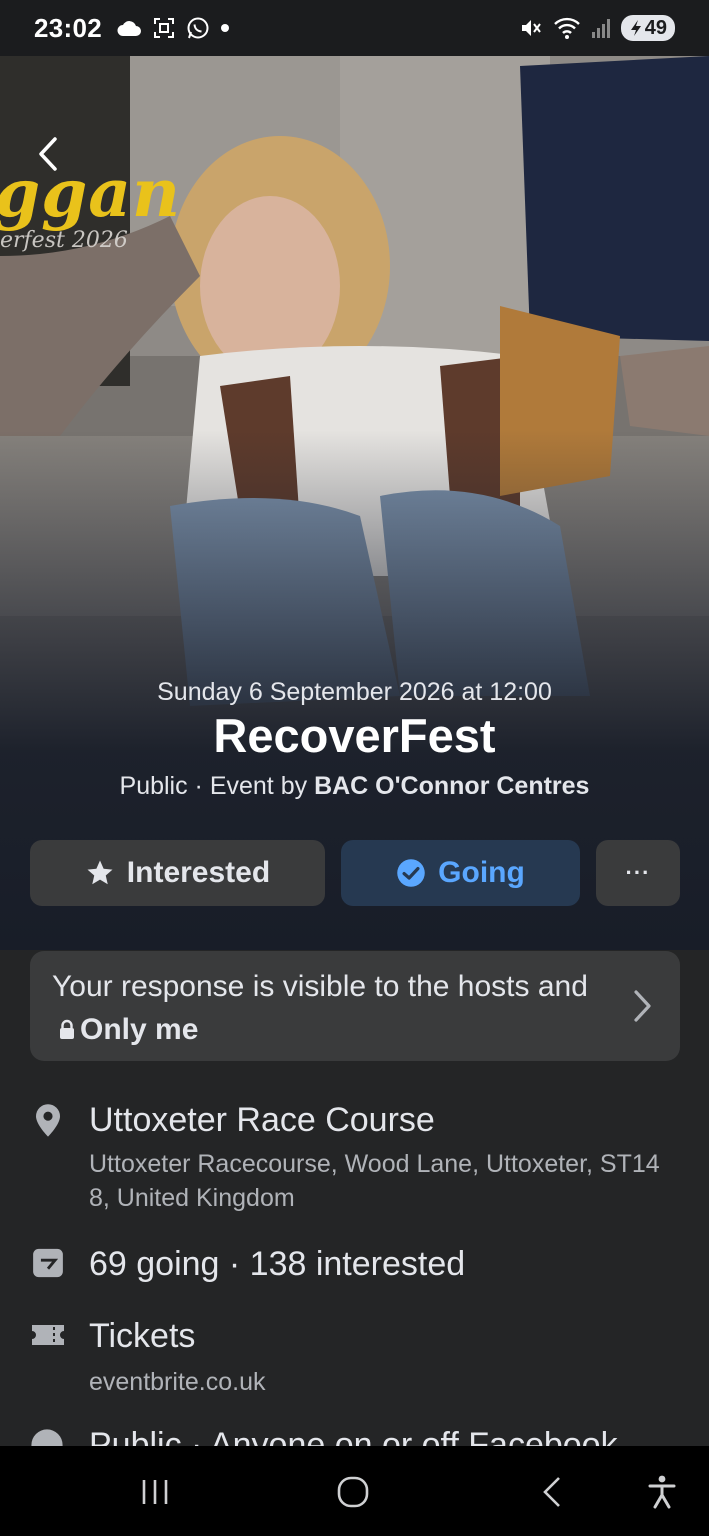 This screenshot has height=1536, width=709. Describe the element at coordinates (153, 786) in the screenshot. I see `event-privacy: Public` at that location.